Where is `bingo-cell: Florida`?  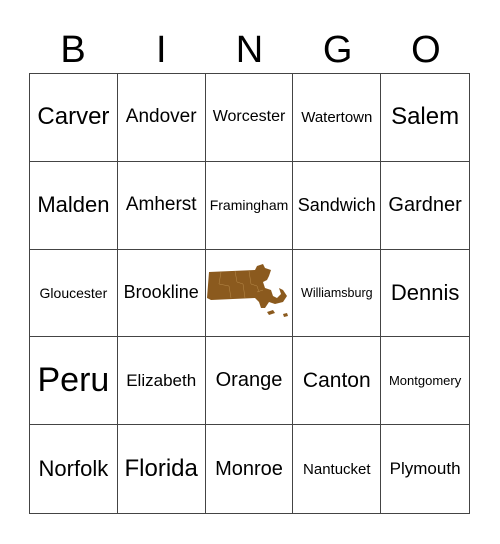
bingo-cell: Florida is located at coordinates (162, 469).